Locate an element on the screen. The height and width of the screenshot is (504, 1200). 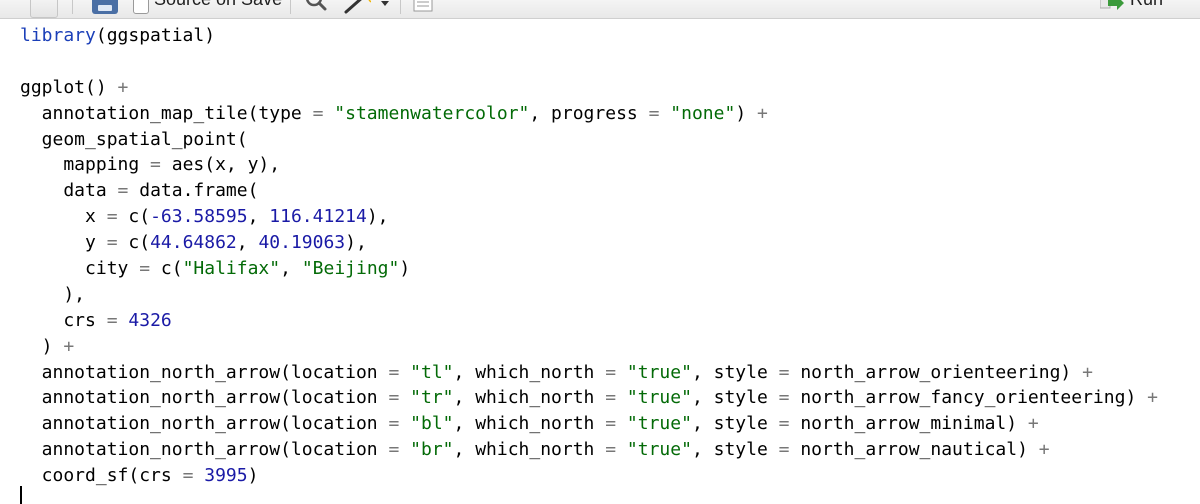
code-token: 3995 is located at coordinates (226, 476).